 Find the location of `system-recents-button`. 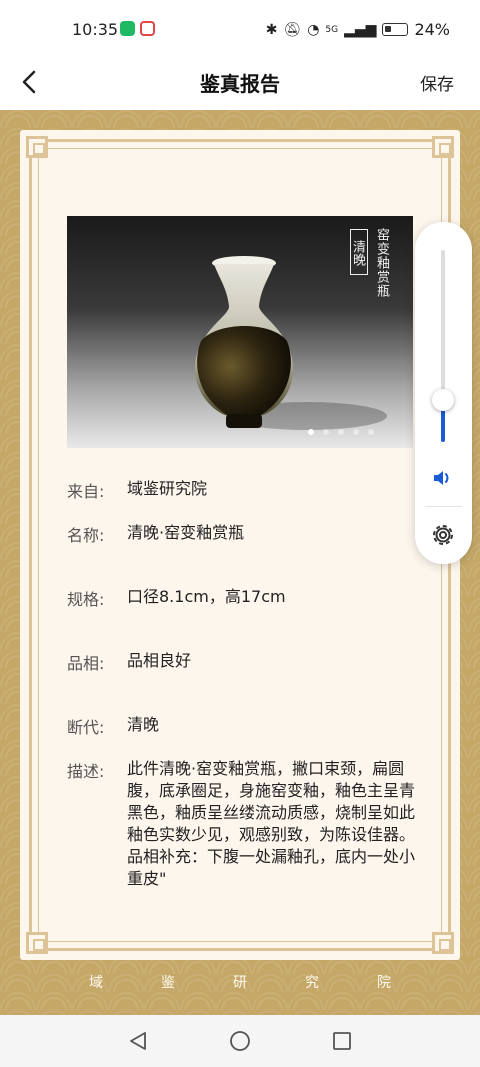

system-recents-button is located at coordinates (342, 1041).